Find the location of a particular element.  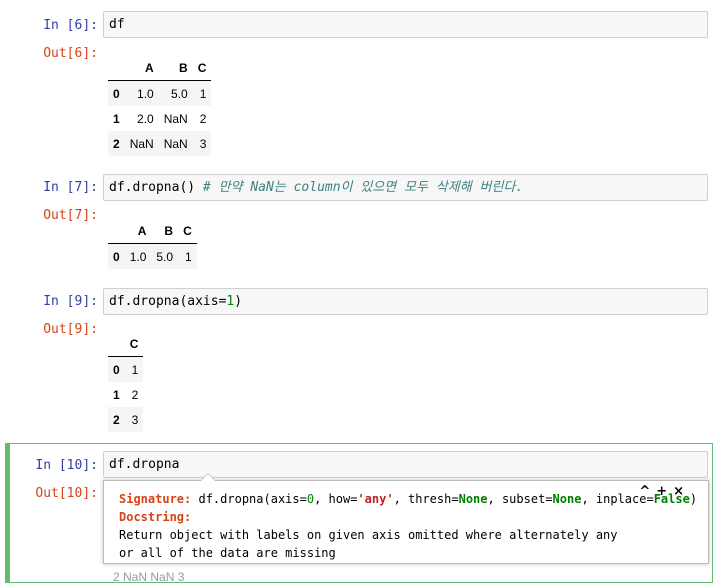

out-prompt-6: Out[6]: is located at coordinates (70, 53).